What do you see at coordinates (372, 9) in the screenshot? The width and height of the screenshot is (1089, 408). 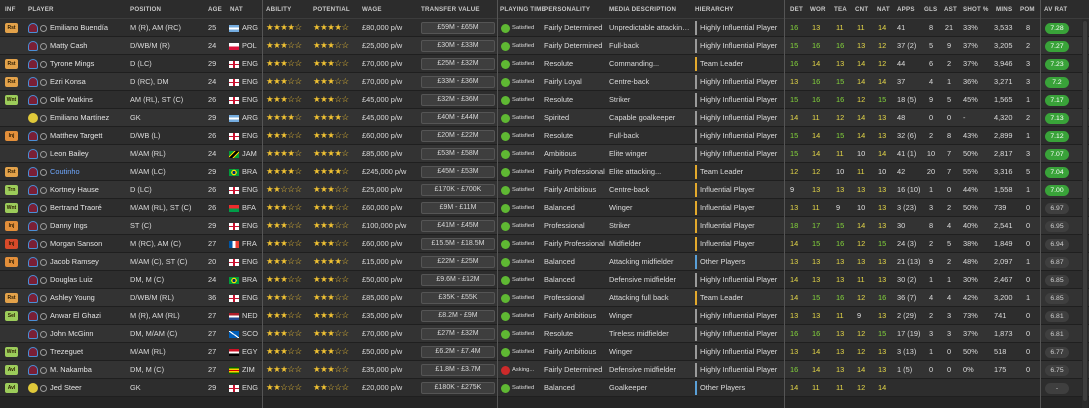 I see `col-wage: WAGE` at bounding box center [372, 9].